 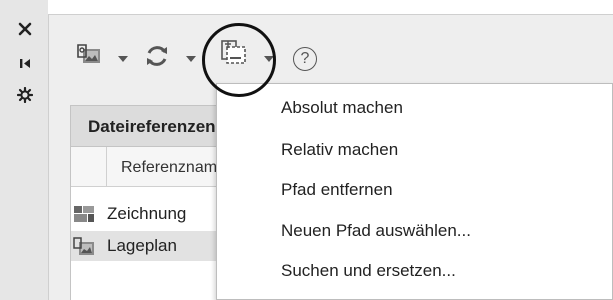 What do you see at coordinates (84, 249) in the screenshot?
I see `image-icon` at bounding box center [84, 249].